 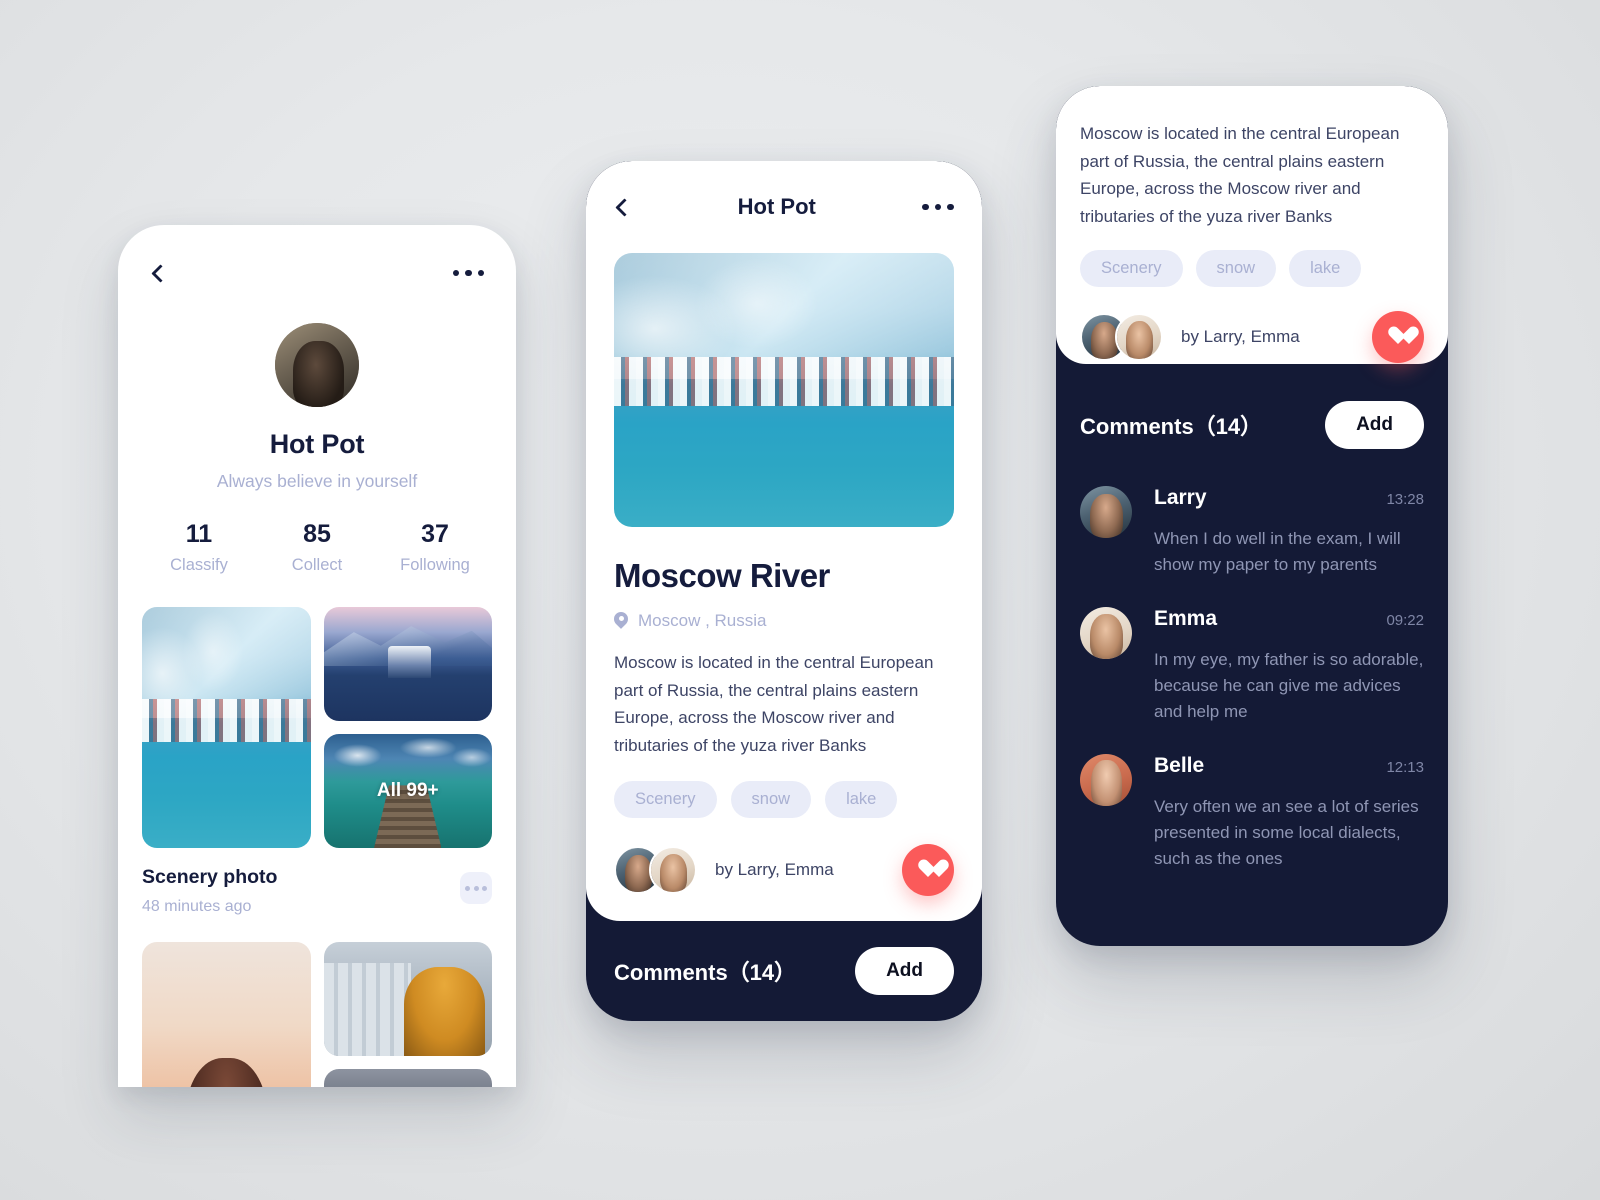 What do you see at coordinates (317, 565) in the screenshot?
I see `stat-label: Collect` at bounding box center [317, 565].